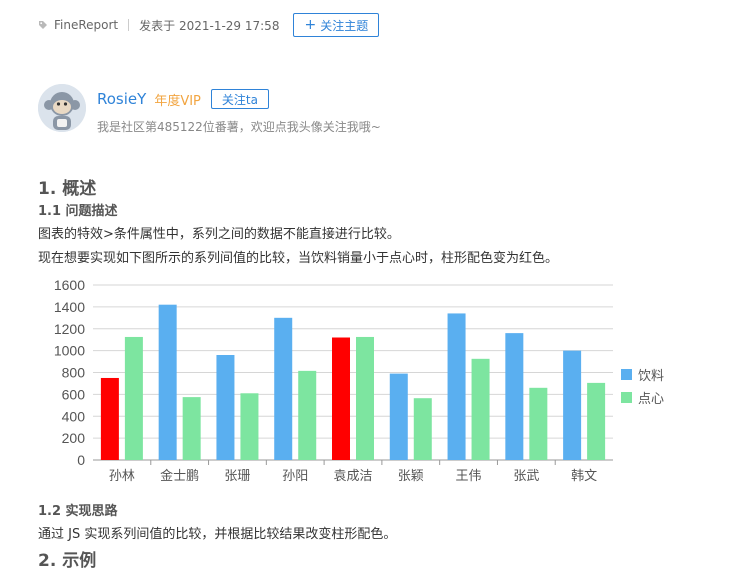  I want to click on x-tick-label: 王伟, so click(469, 476).